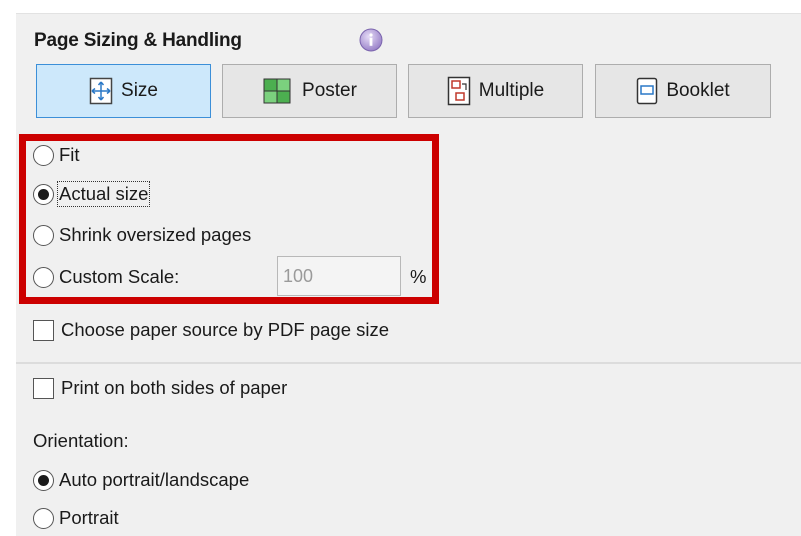  I want to click on booklet-icon, so click(647, 91).